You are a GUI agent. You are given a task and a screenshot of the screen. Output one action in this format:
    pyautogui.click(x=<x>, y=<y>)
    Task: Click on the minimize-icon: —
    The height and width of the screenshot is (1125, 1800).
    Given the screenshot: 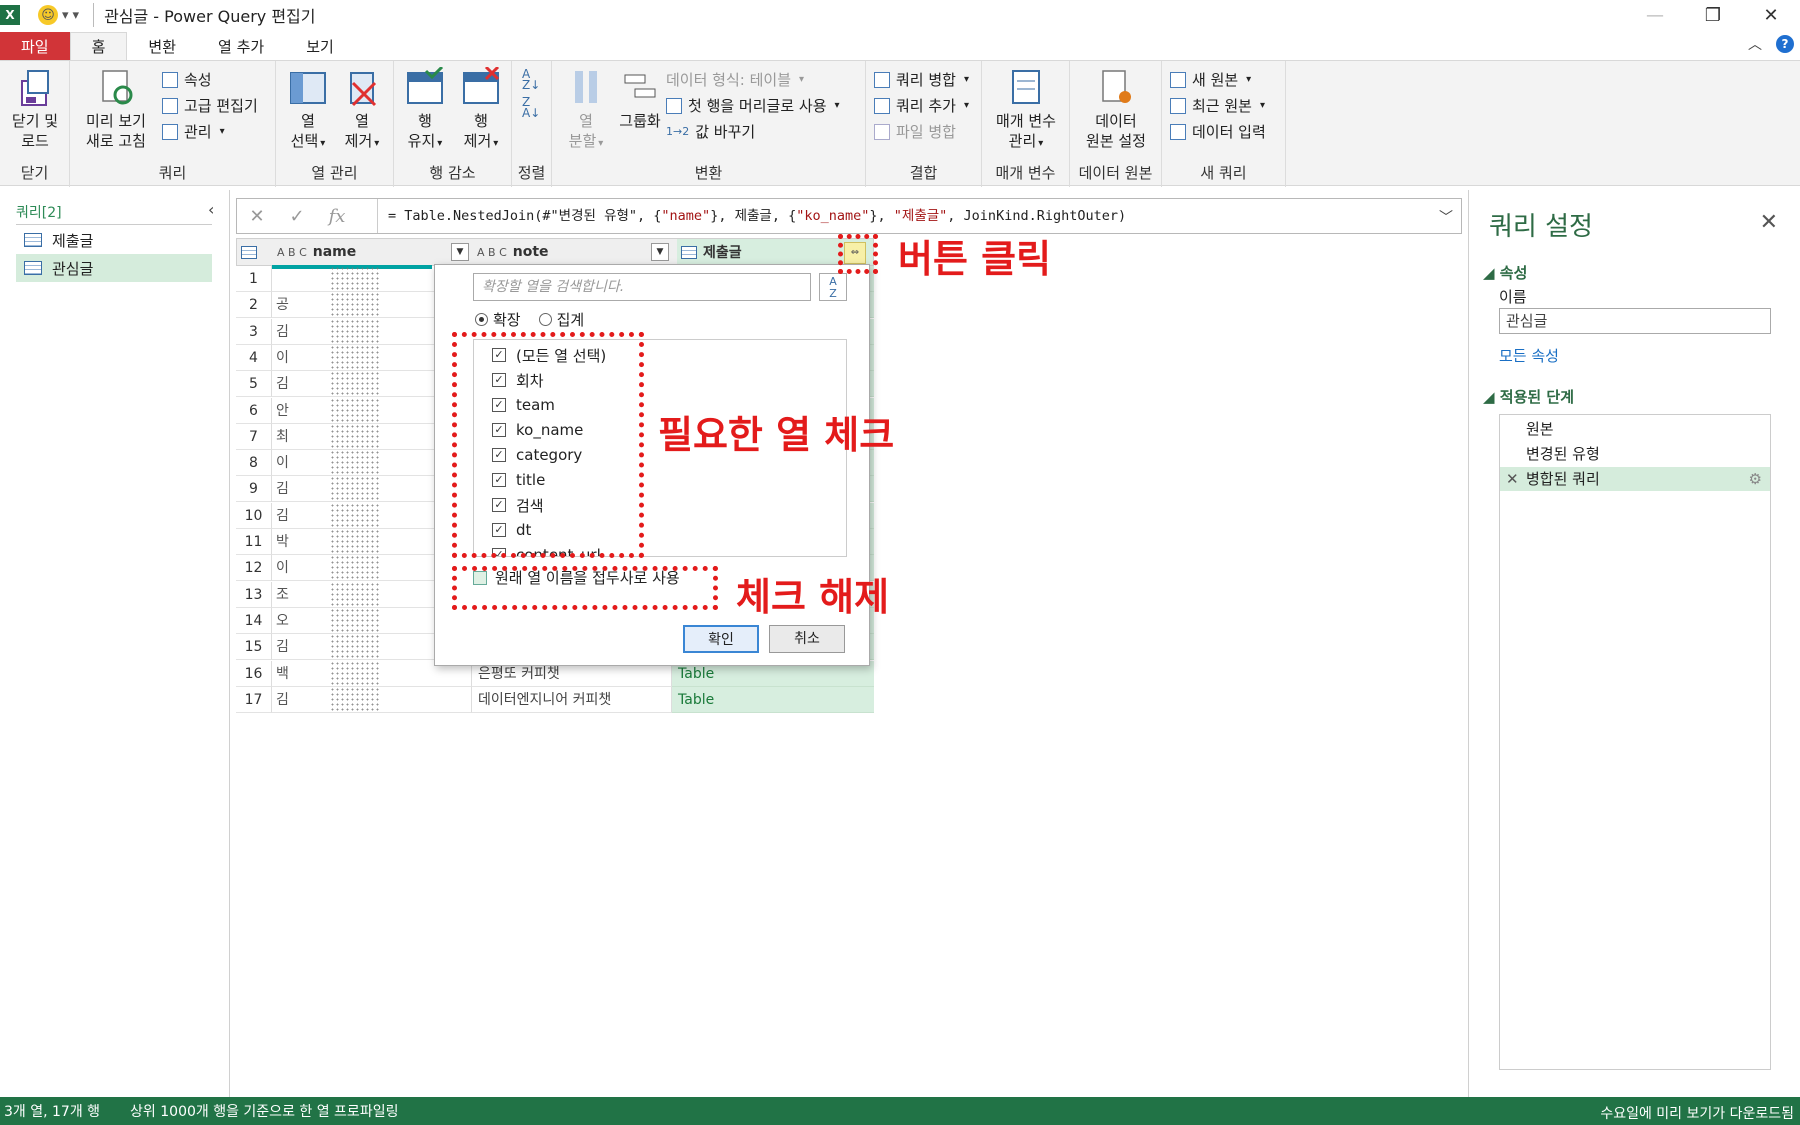 What is the action you would take?
    pyautogui.click(x=1655, y=15)
    